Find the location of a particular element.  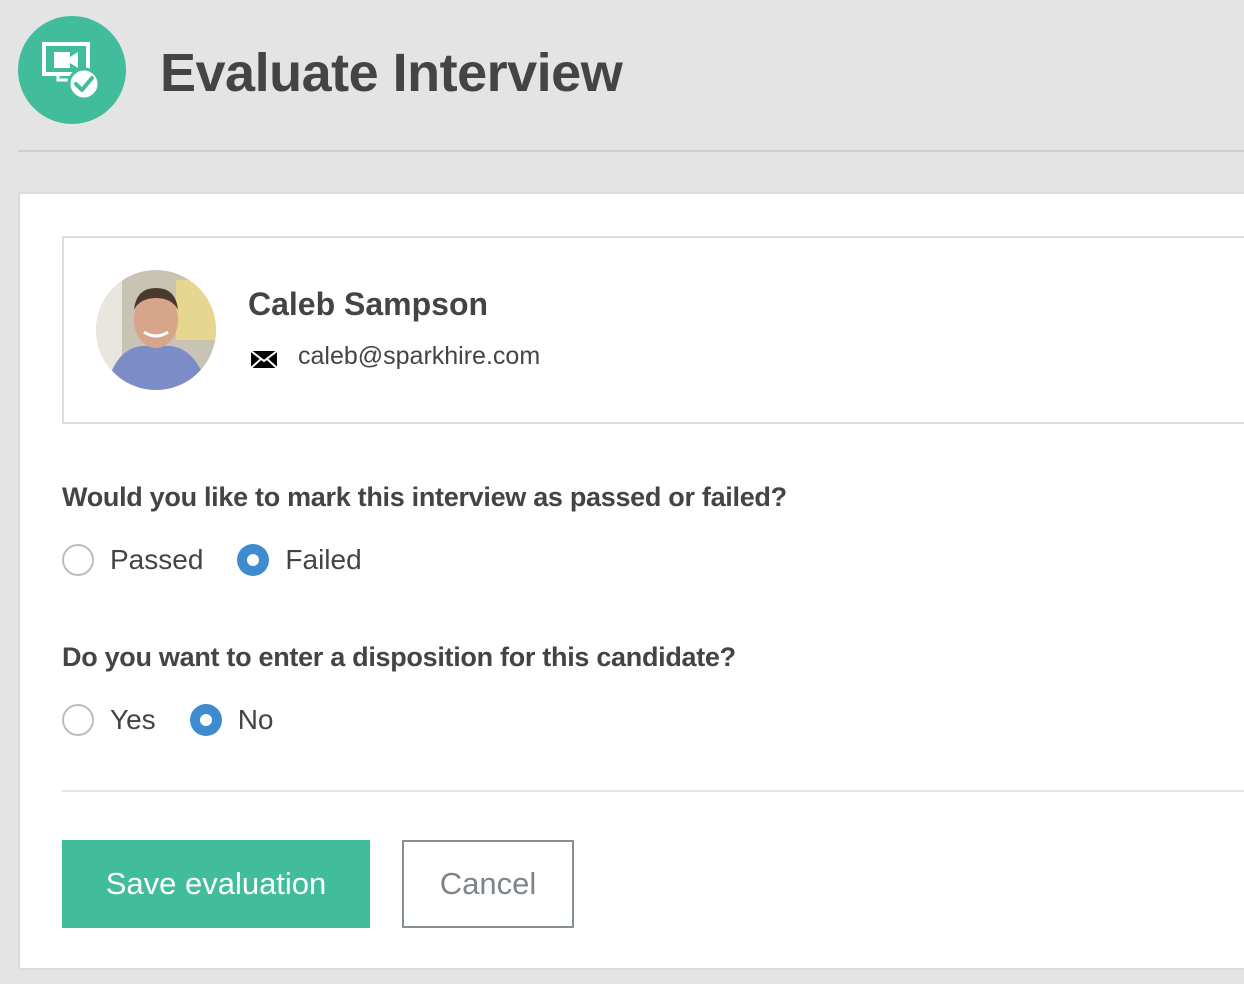

radio-yes is located at coordinates (78, 720).